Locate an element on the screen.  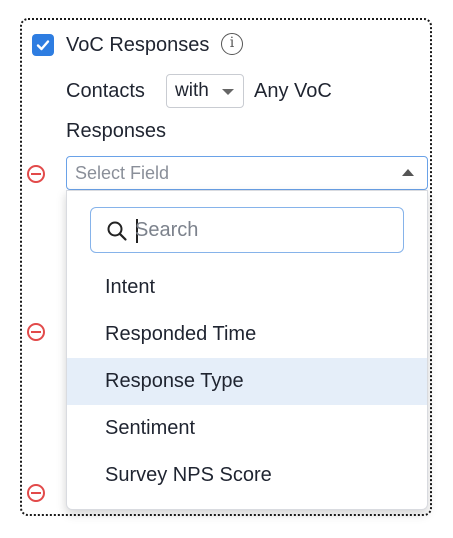
with-select: with is located at coordinates (205, 91).